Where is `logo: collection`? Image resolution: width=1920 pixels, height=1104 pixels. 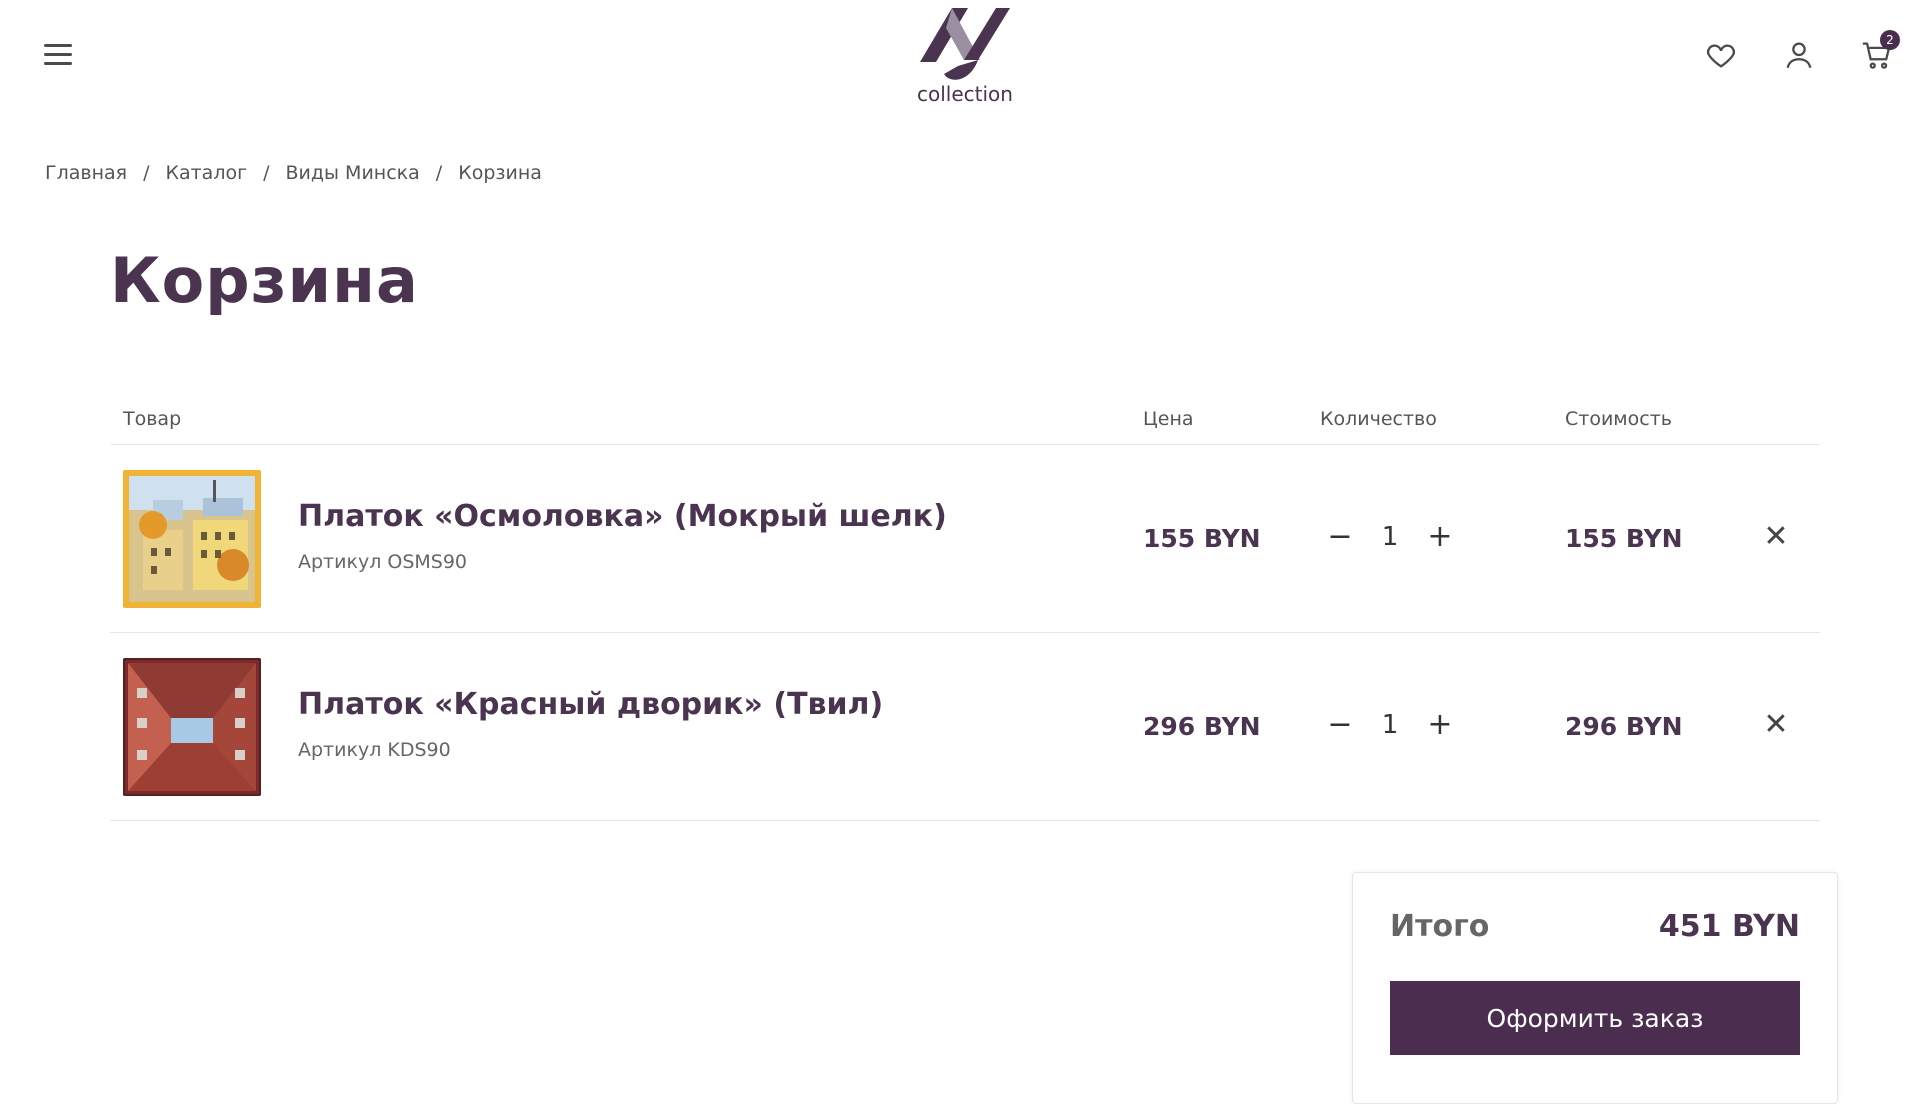
logo: collection is located at coordinates (965, 55).